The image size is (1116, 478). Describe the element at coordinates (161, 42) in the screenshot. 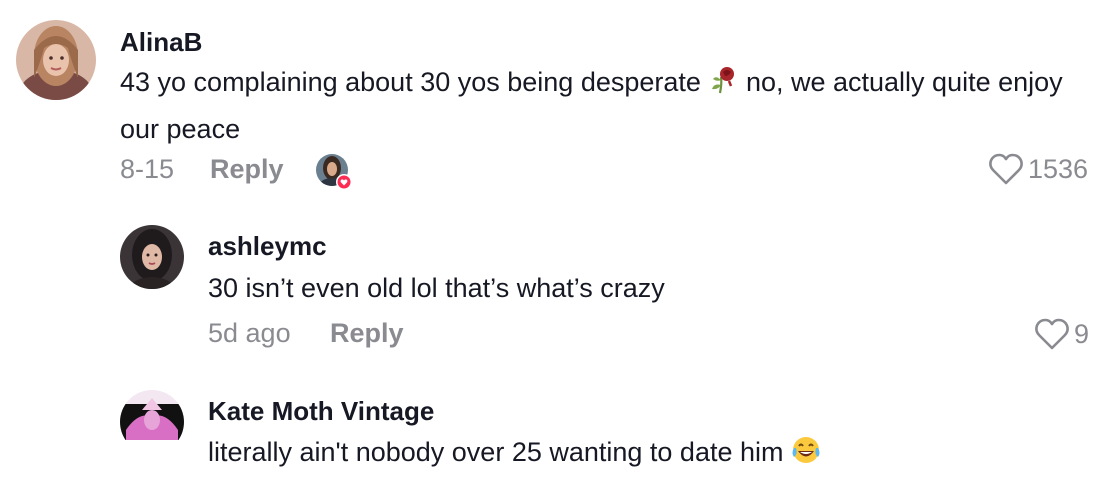

I see `username: AlinaB` at that location.